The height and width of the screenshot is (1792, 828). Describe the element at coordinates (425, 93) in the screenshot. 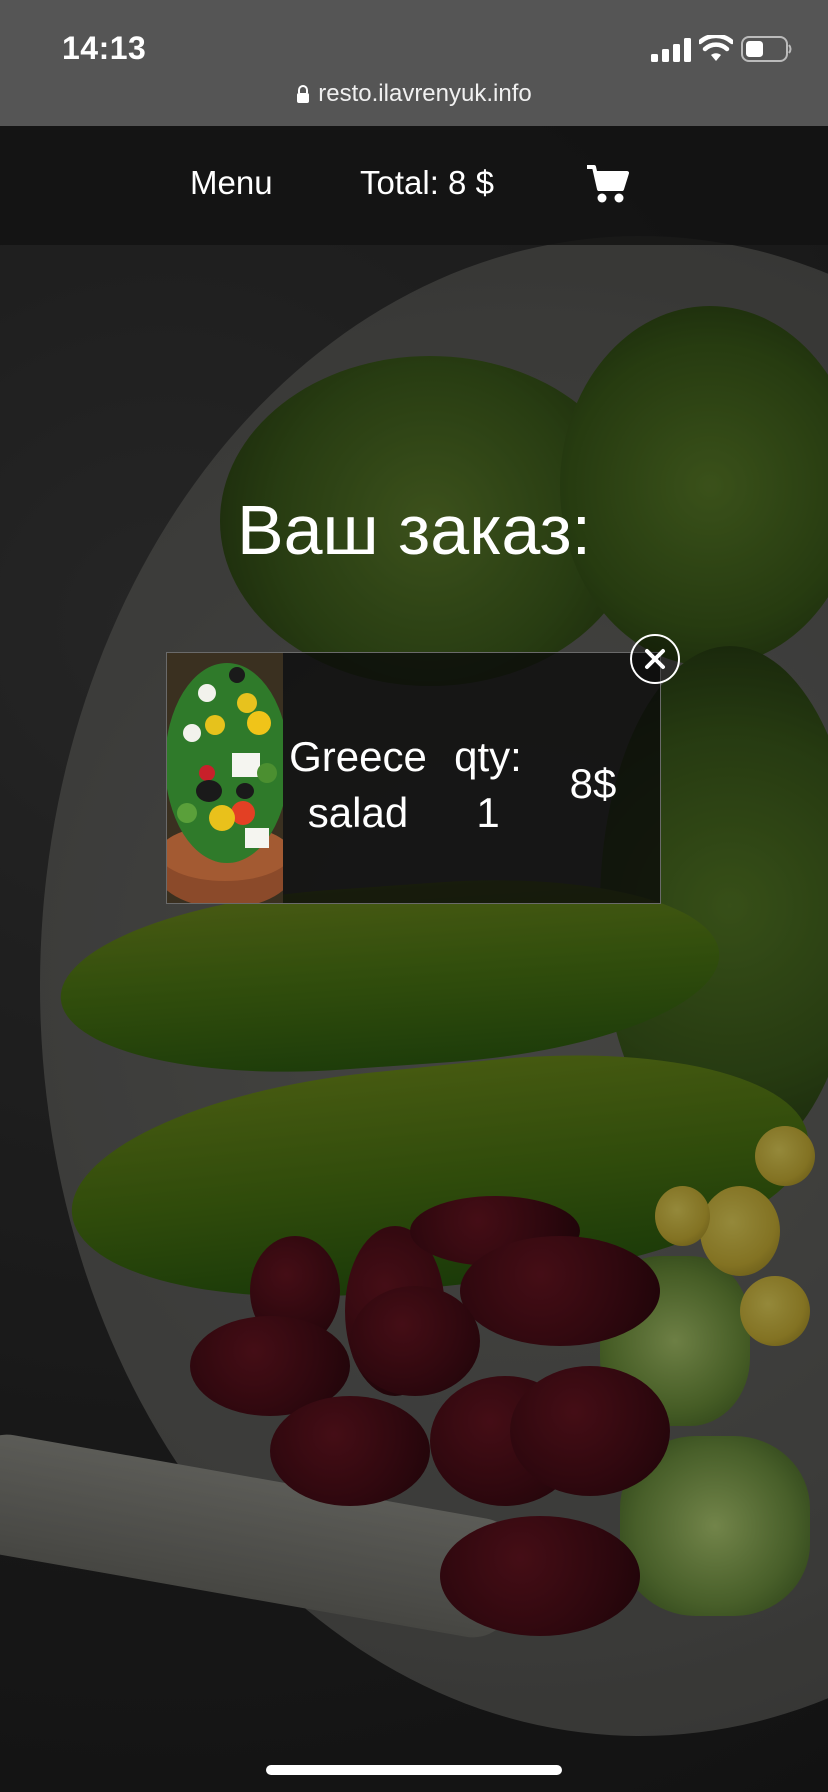

I see `url-text: resto.ilavrenyuk.info` at that location.